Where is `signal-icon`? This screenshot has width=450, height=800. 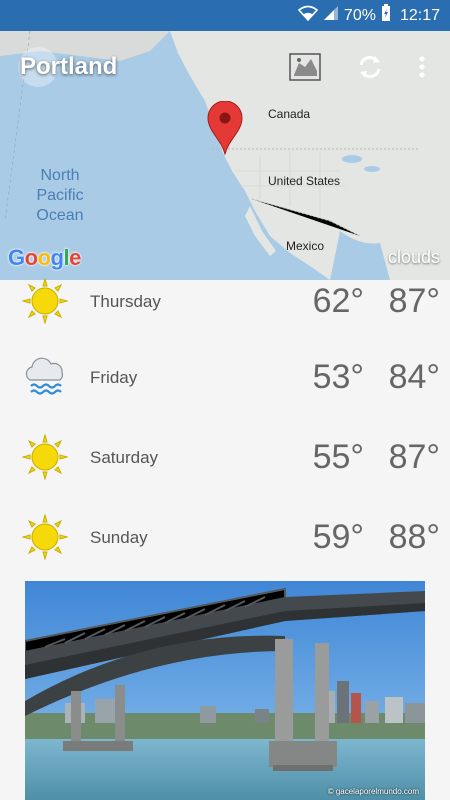
signal-icon is located at coordinates (331, 15).